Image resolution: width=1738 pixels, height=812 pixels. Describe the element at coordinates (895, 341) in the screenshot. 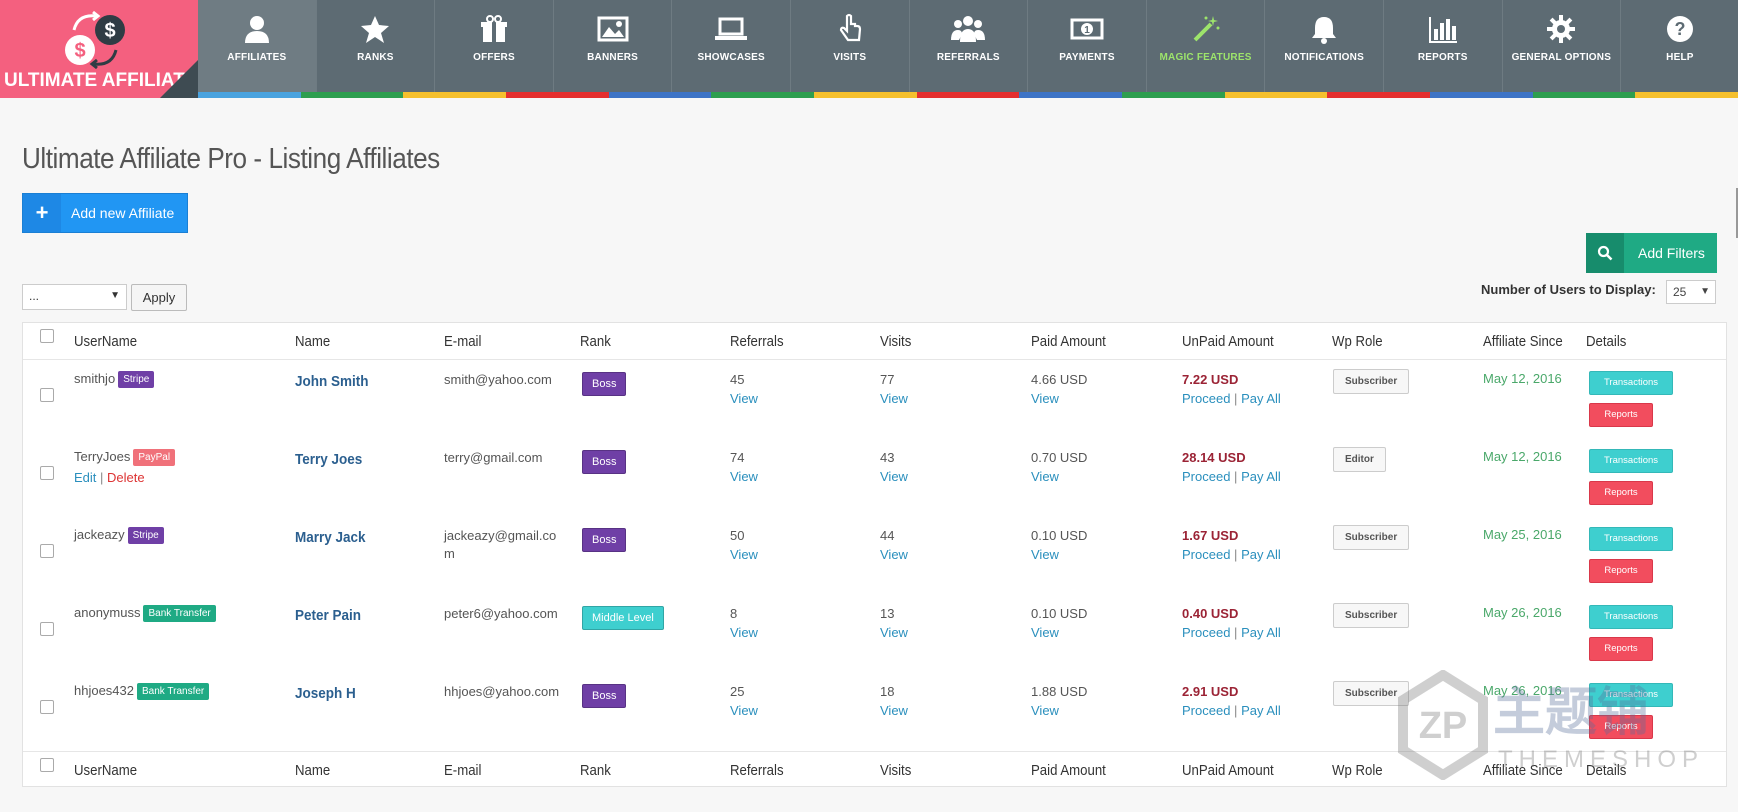

I see `header-visits: Visits` at that location.